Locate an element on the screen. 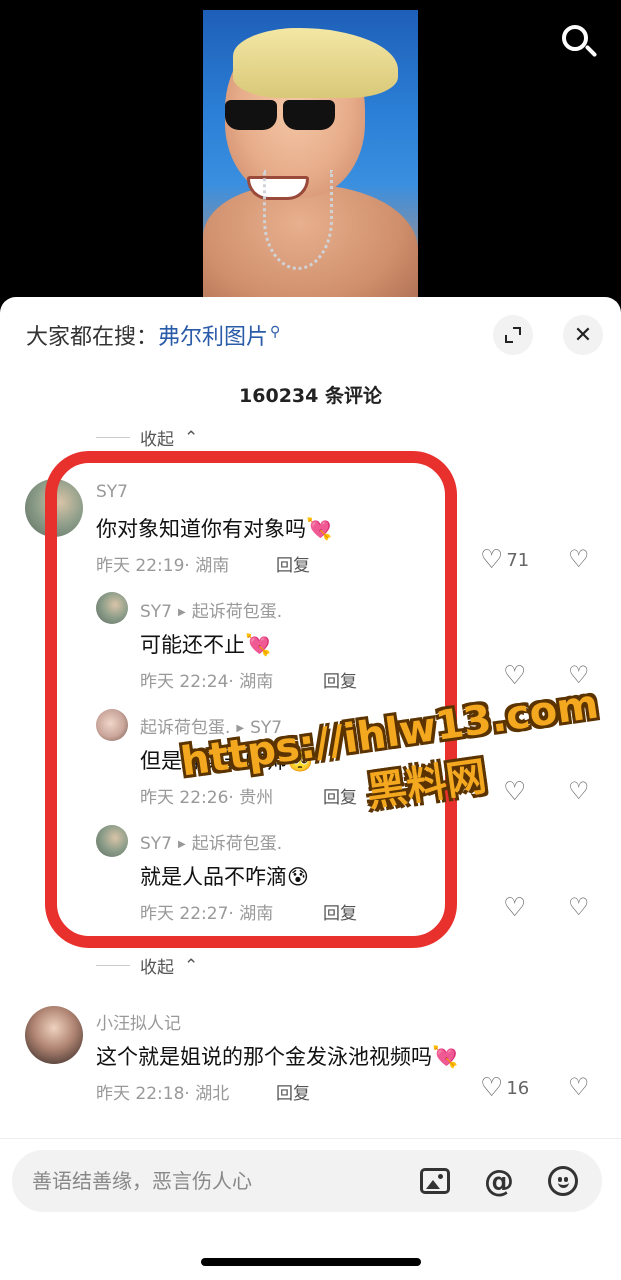  like-count: 16 is located at coordinates (518, 1088).